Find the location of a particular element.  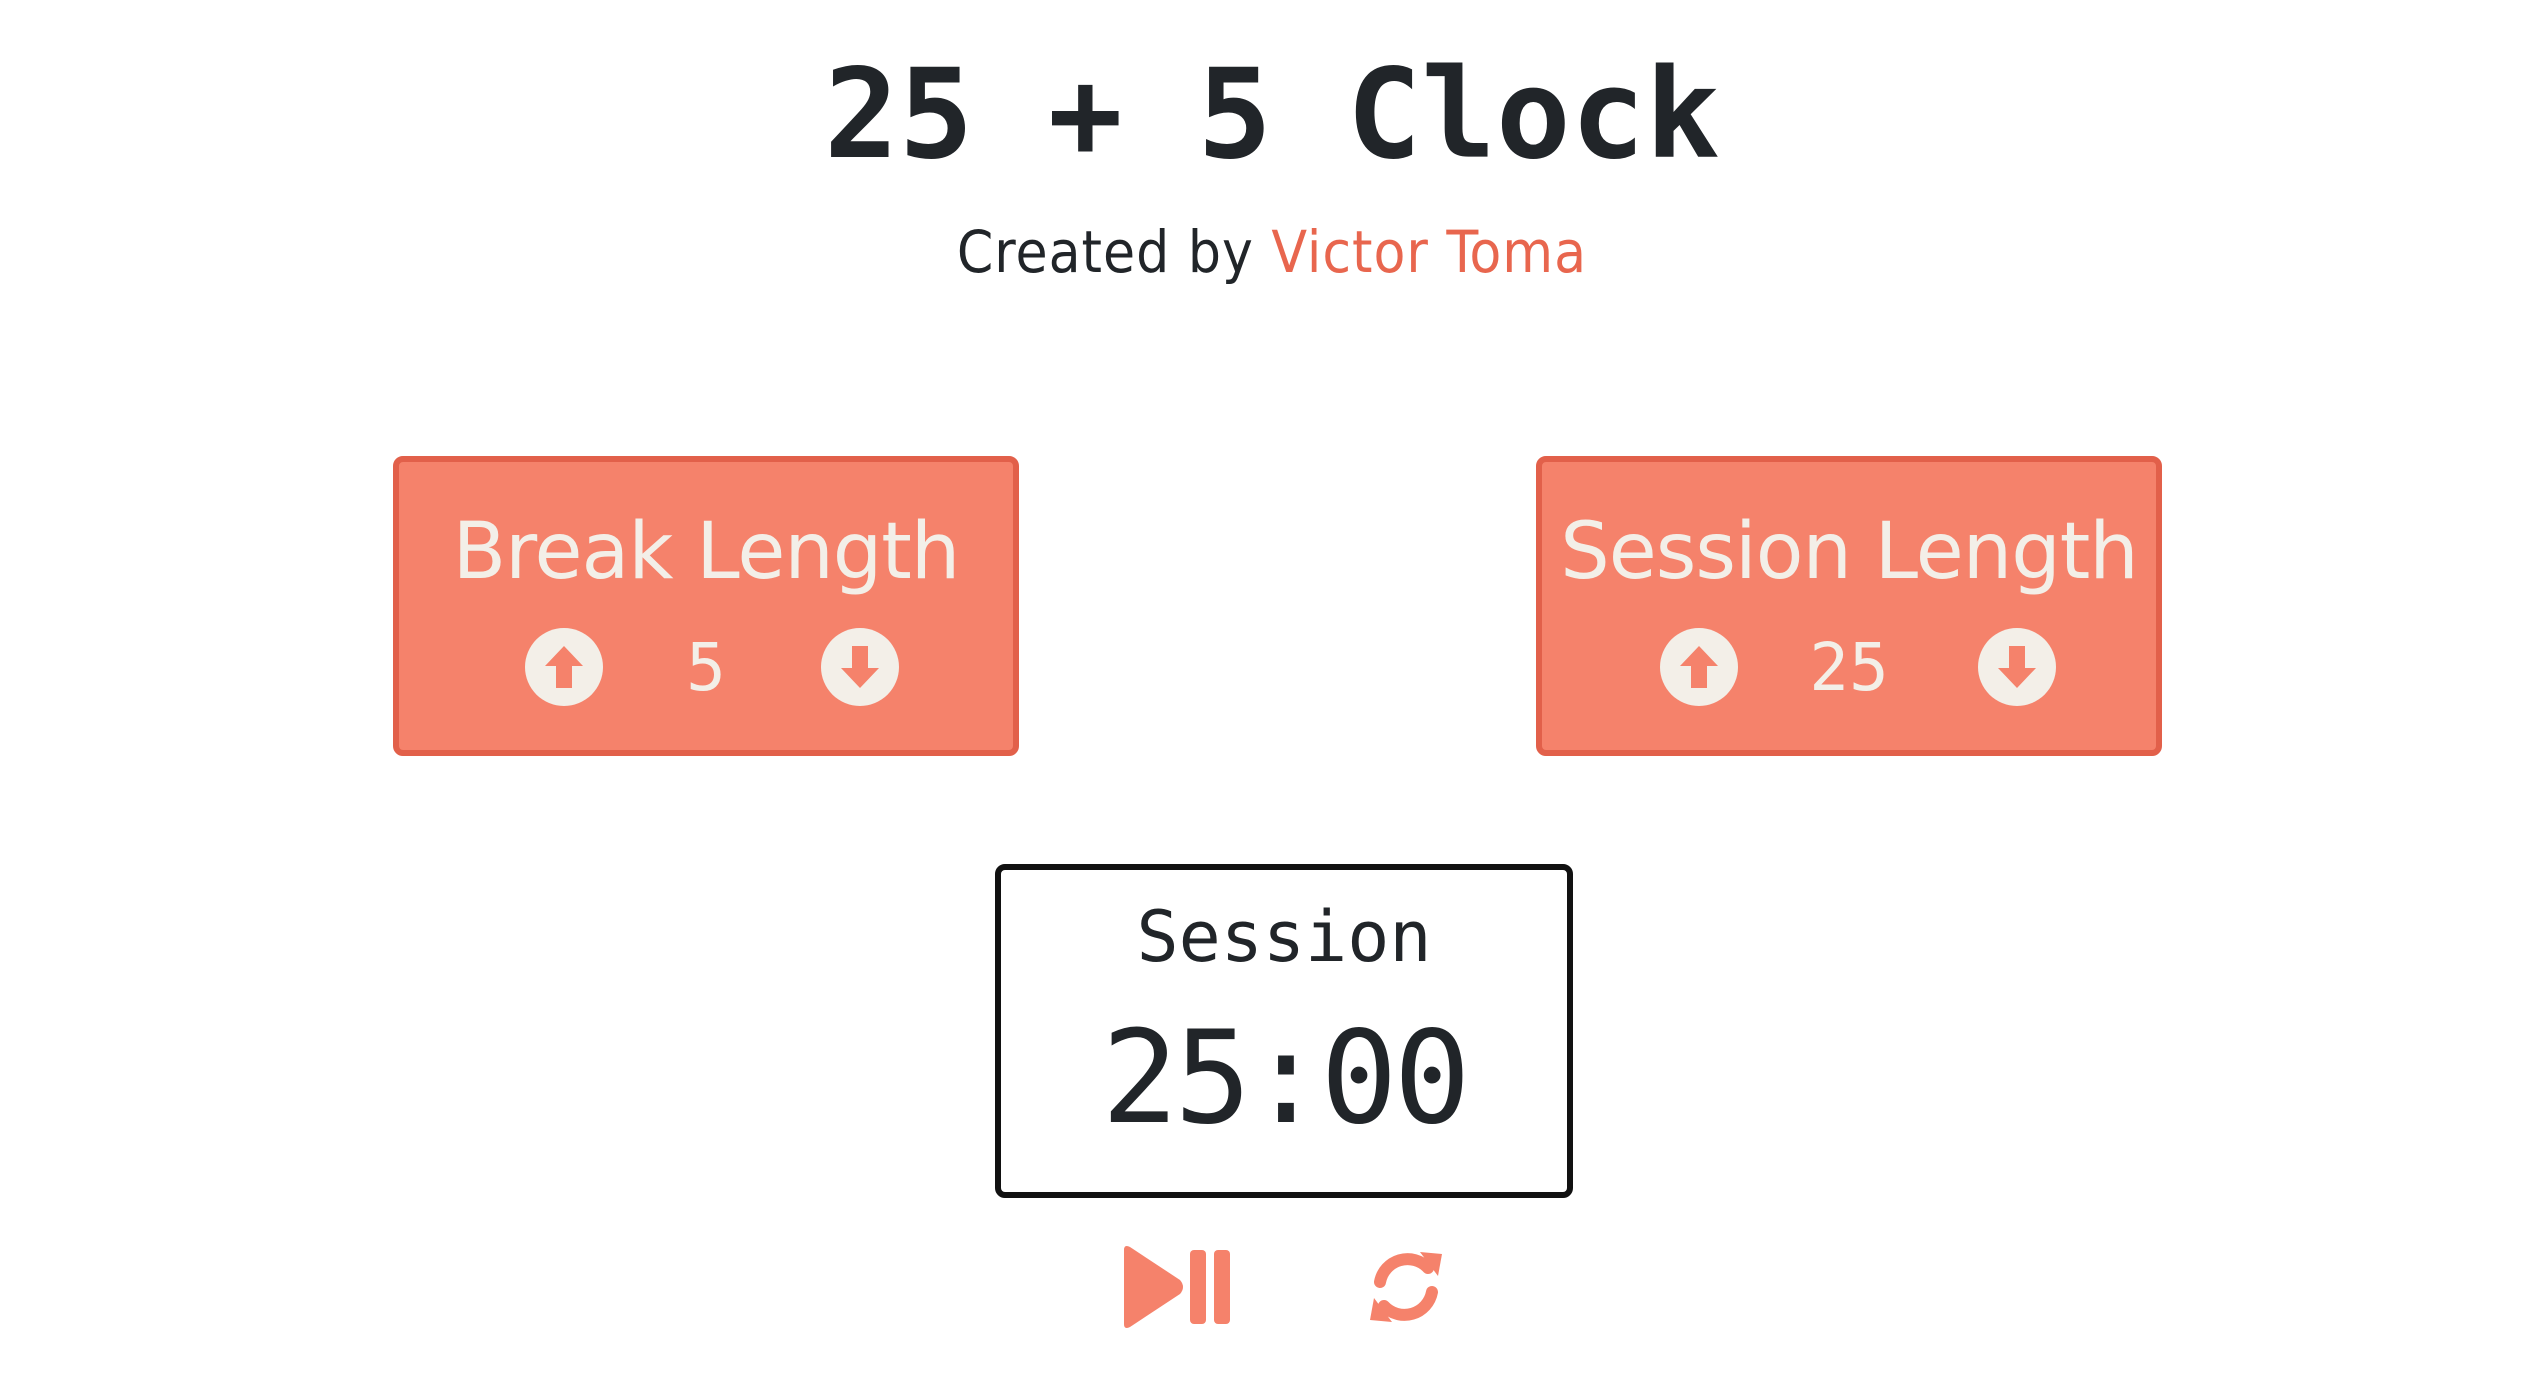

break-increment-button is located at coordinates (564, 667).